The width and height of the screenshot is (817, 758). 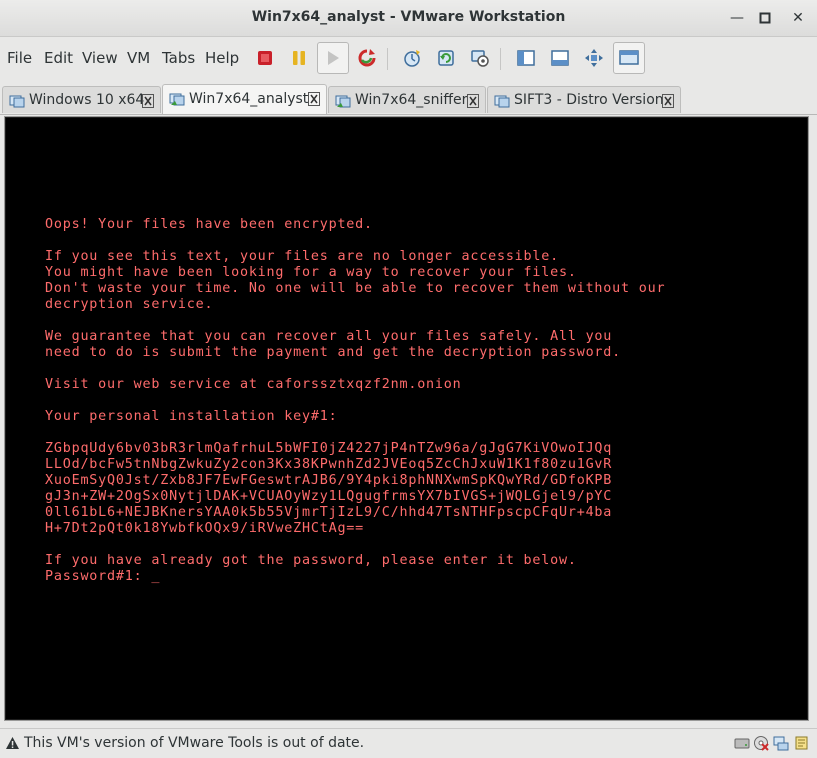 I want to click on revert-snapshot-button, so click(x=446, y=58).